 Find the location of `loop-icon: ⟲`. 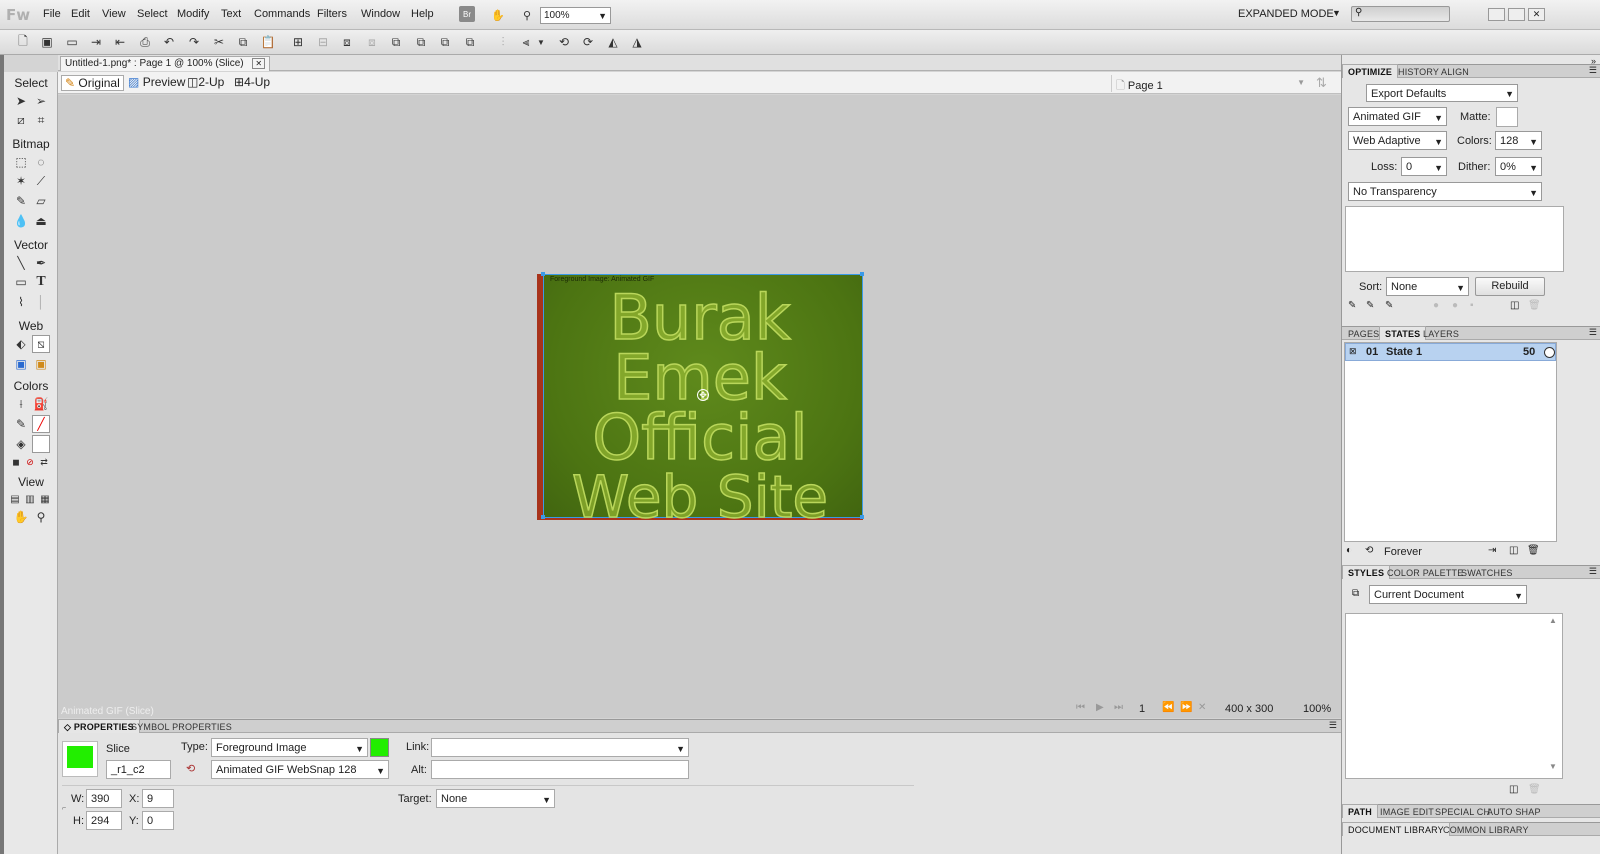

loop-icon: ⟲ is located at coordinates (1369, 550).